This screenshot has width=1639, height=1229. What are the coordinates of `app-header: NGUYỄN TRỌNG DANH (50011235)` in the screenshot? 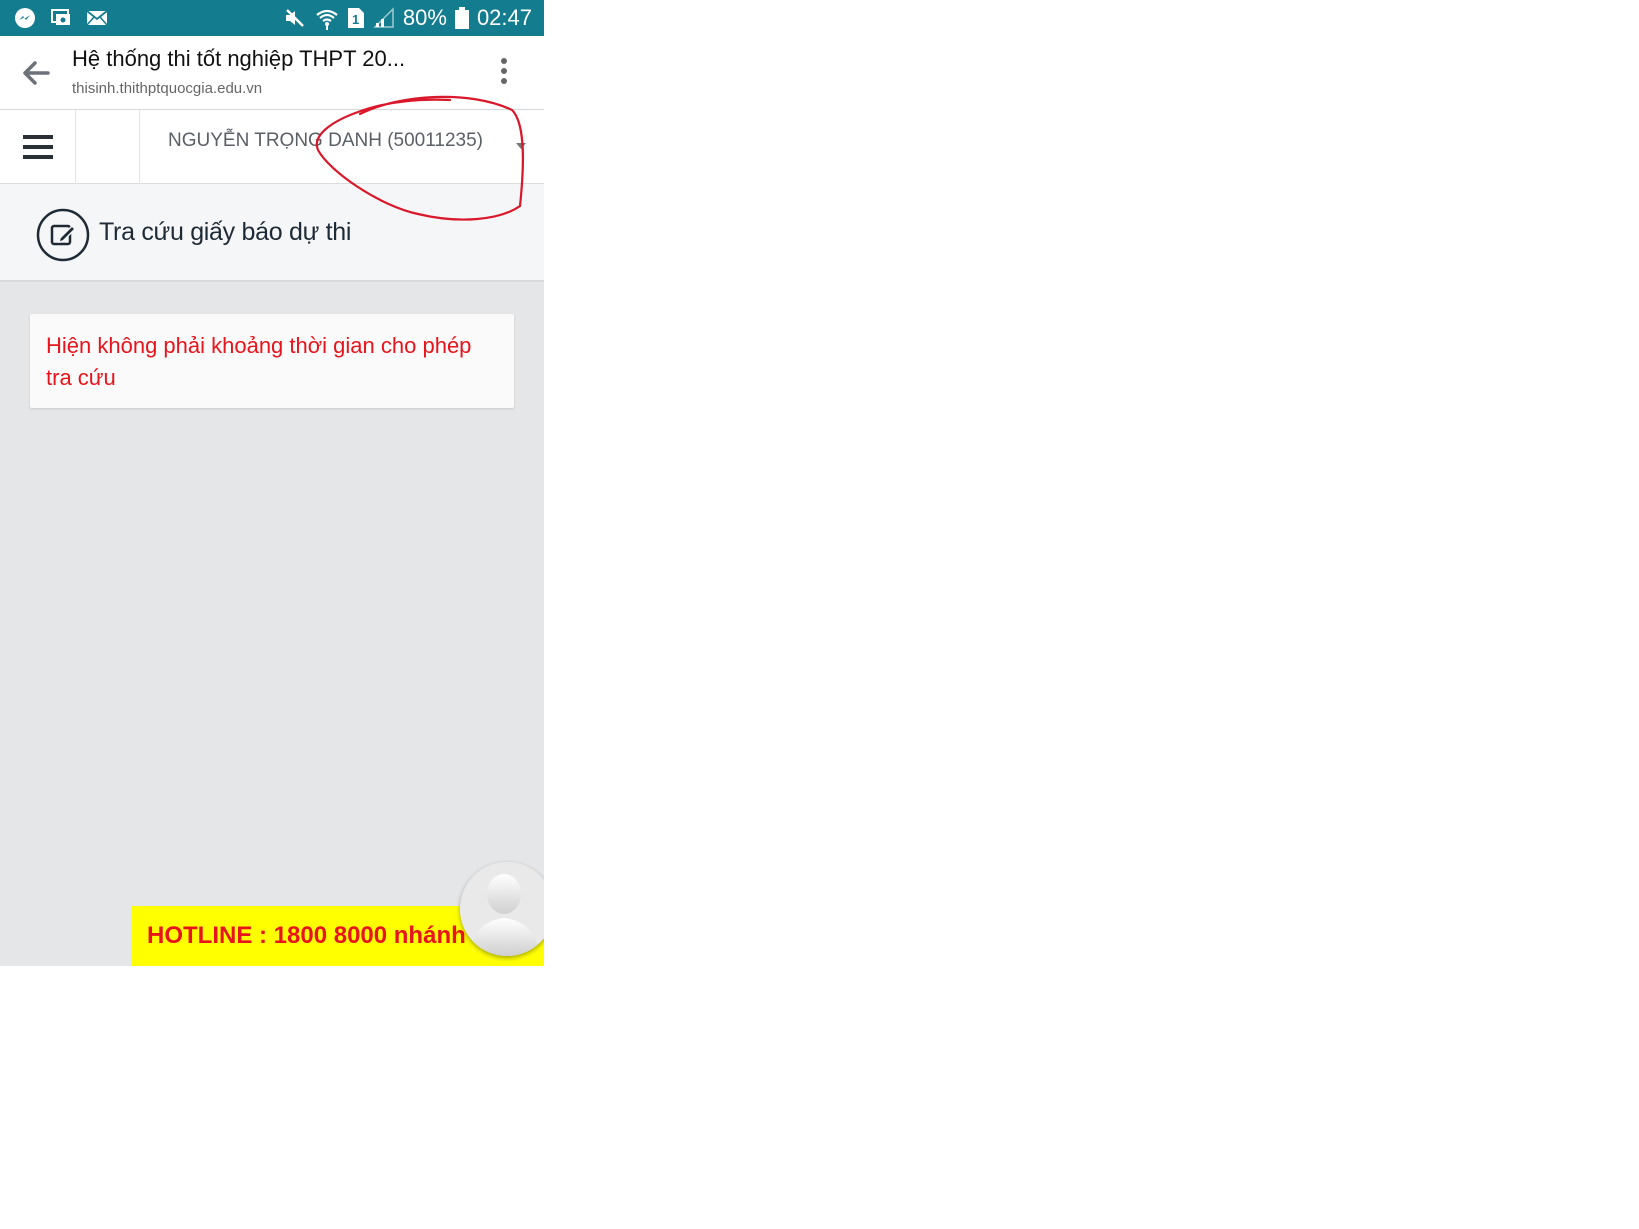 It's located at (272, 147).